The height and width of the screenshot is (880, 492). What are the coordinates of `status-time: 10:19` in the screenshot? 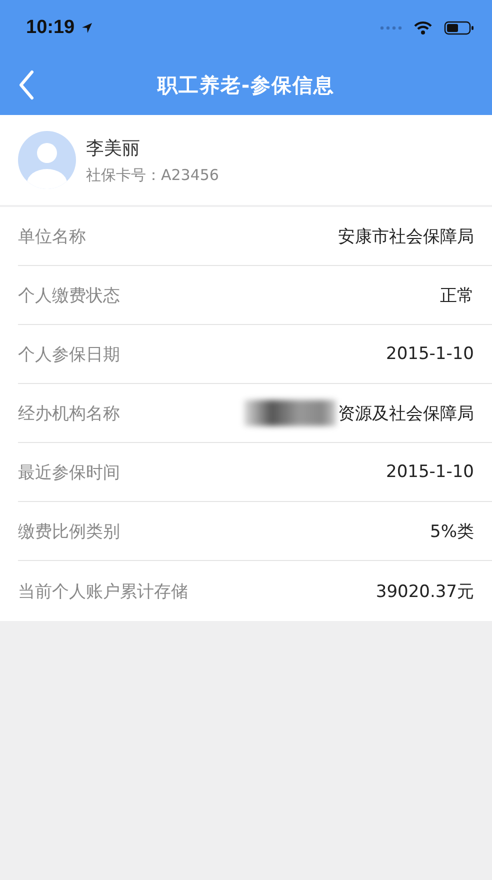 It's located at (50, 27).